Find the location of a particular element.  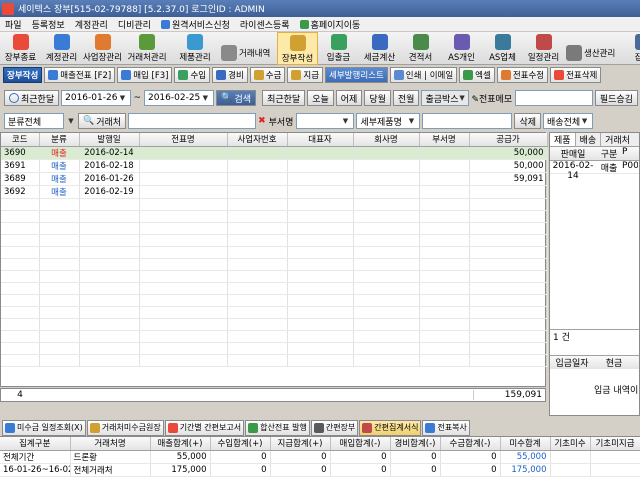

cell-cls: 매출 is located at coordinates (59, 166).